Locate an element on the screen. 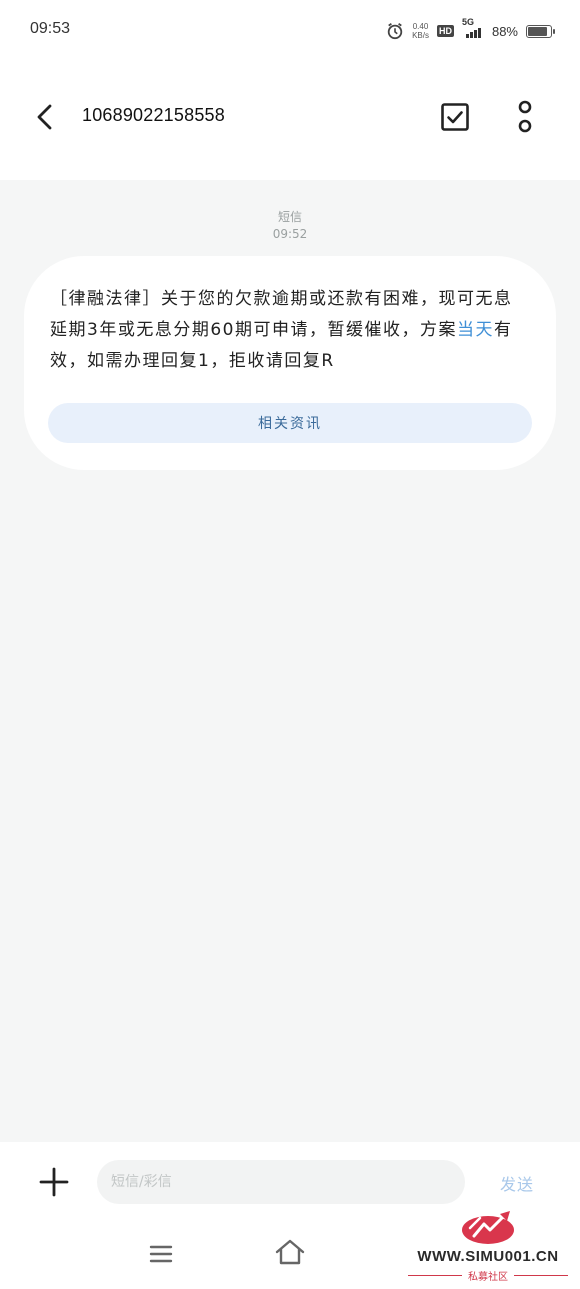 This screenshot has width=580, height=1289. nav-home-button is located at coordinates (290, 1252).